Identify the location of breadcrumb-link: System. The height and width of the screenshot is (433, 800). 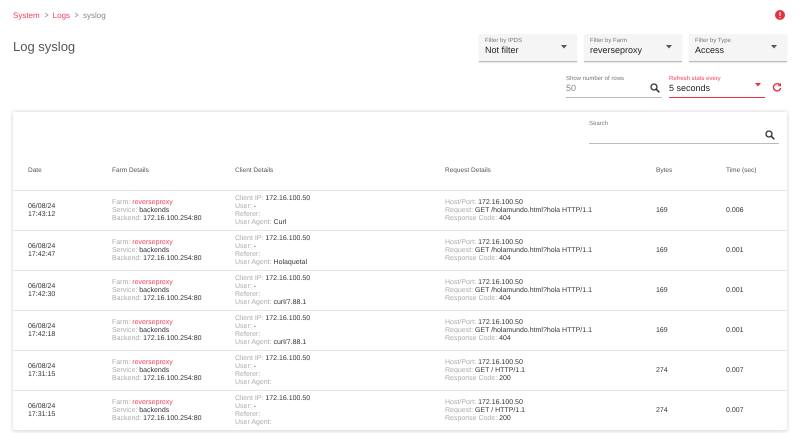
(26, 15).